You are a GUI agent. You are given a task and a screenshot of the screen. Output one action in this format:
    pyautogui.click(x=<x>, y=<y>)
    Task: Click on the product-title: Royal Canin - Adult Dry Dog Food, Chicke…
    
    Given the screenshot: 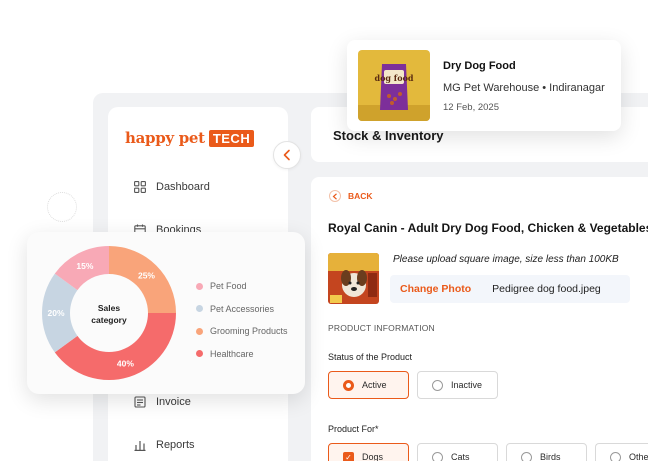 What is the action you would take?
    pyautogui.click(x=488, y=228)
    